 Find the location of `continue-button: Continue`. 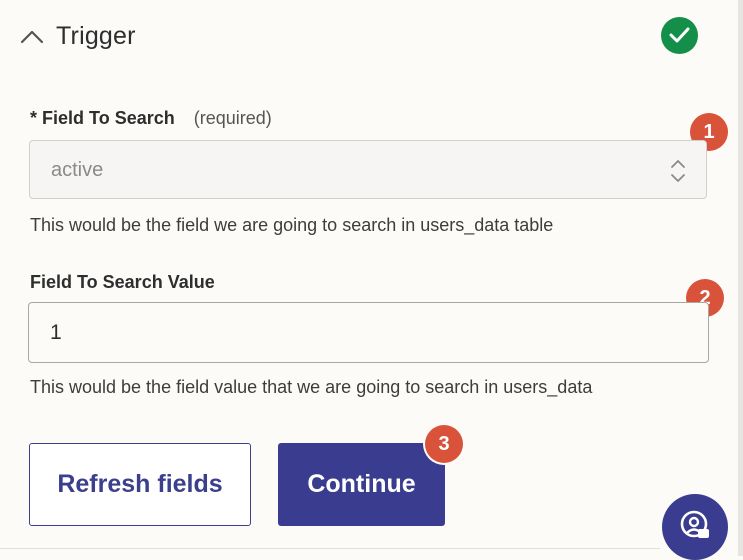

continue-button: Continue is located at coordinates (361, 484).